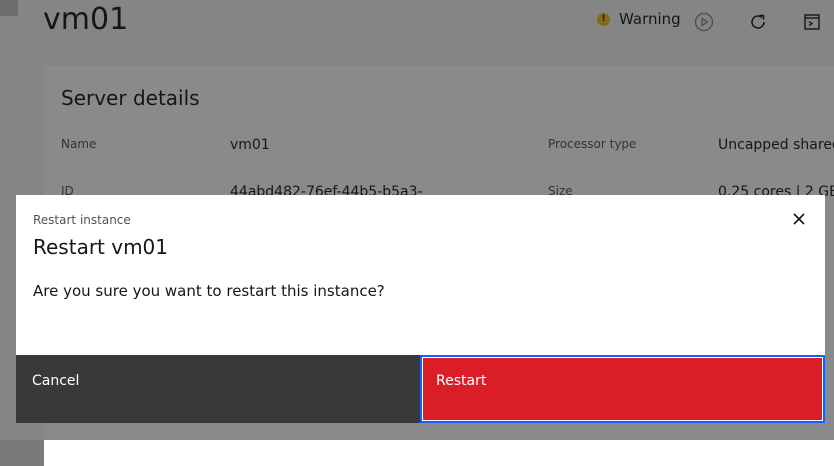 This screenshot has width=834, height=466. What do you see at coordinates (101, 247) in the screenshot?
I see `modal-heading: Restart vm01` at bounding box center [101, 247].